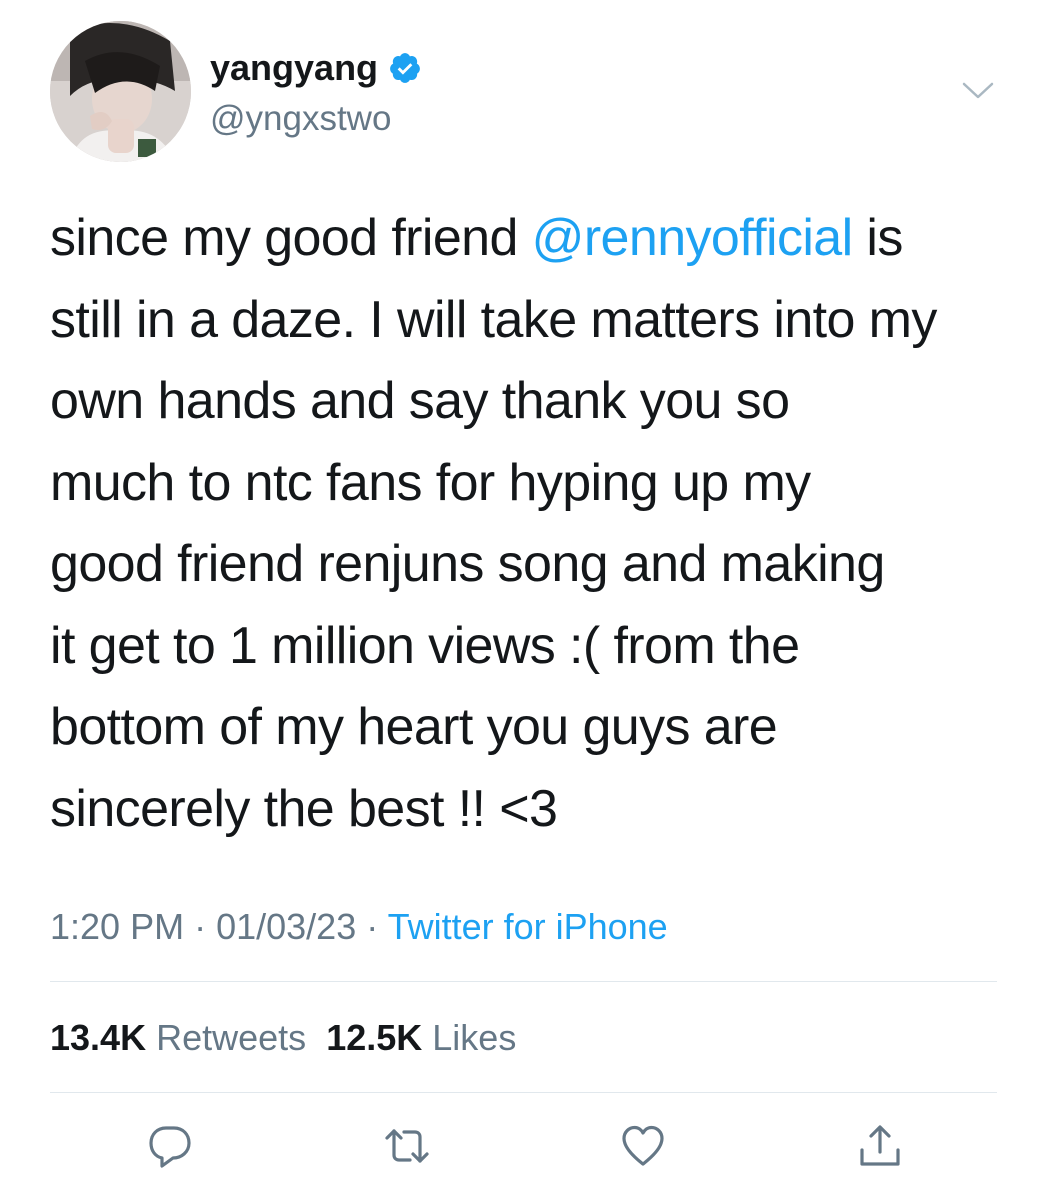 This screenshot has width=1047, height=1200. Describe the element at coordinates (407, 1146) in the screenshot. I see `retweet-icon` at that location.